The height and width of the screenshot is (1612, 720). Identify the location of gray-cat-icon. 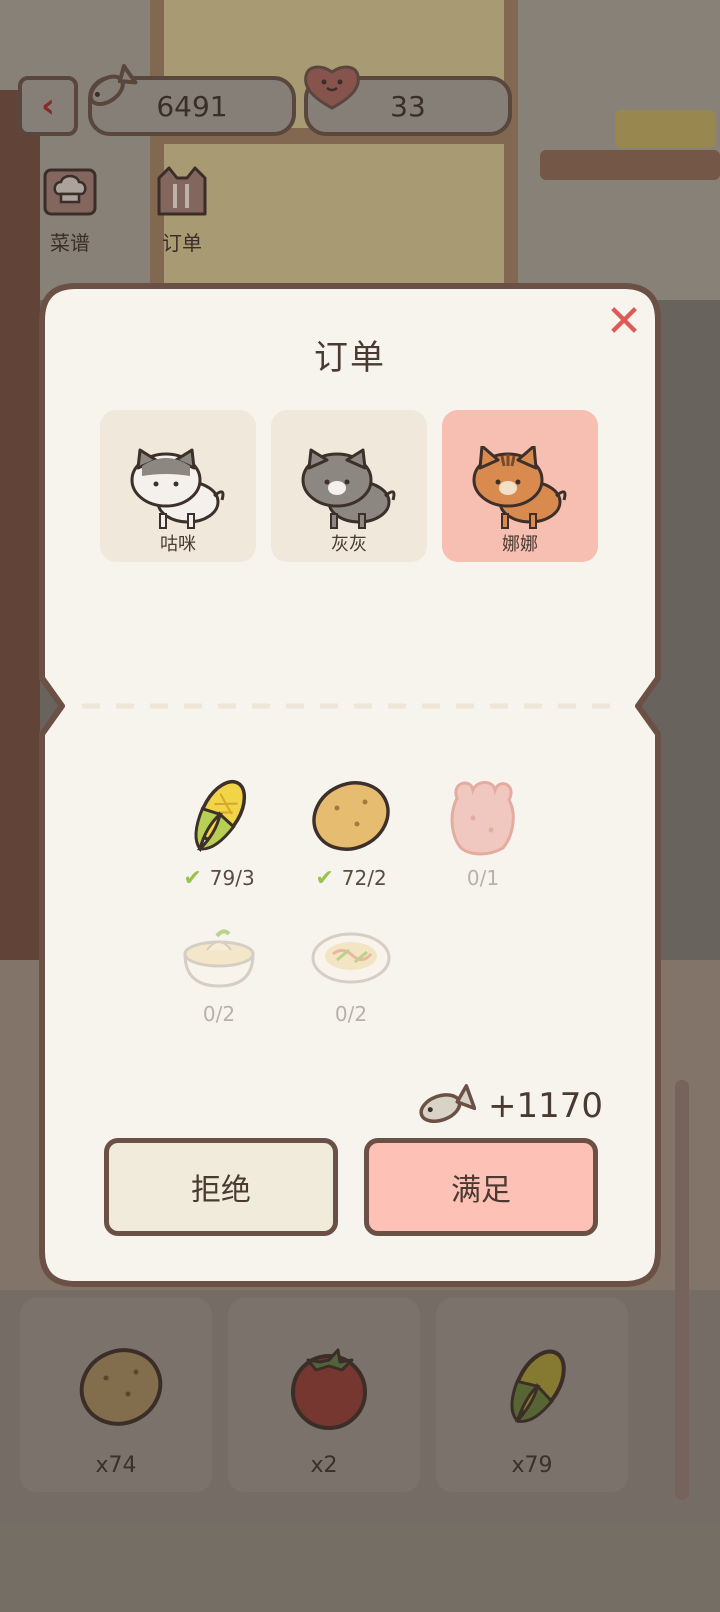
(348, 488).